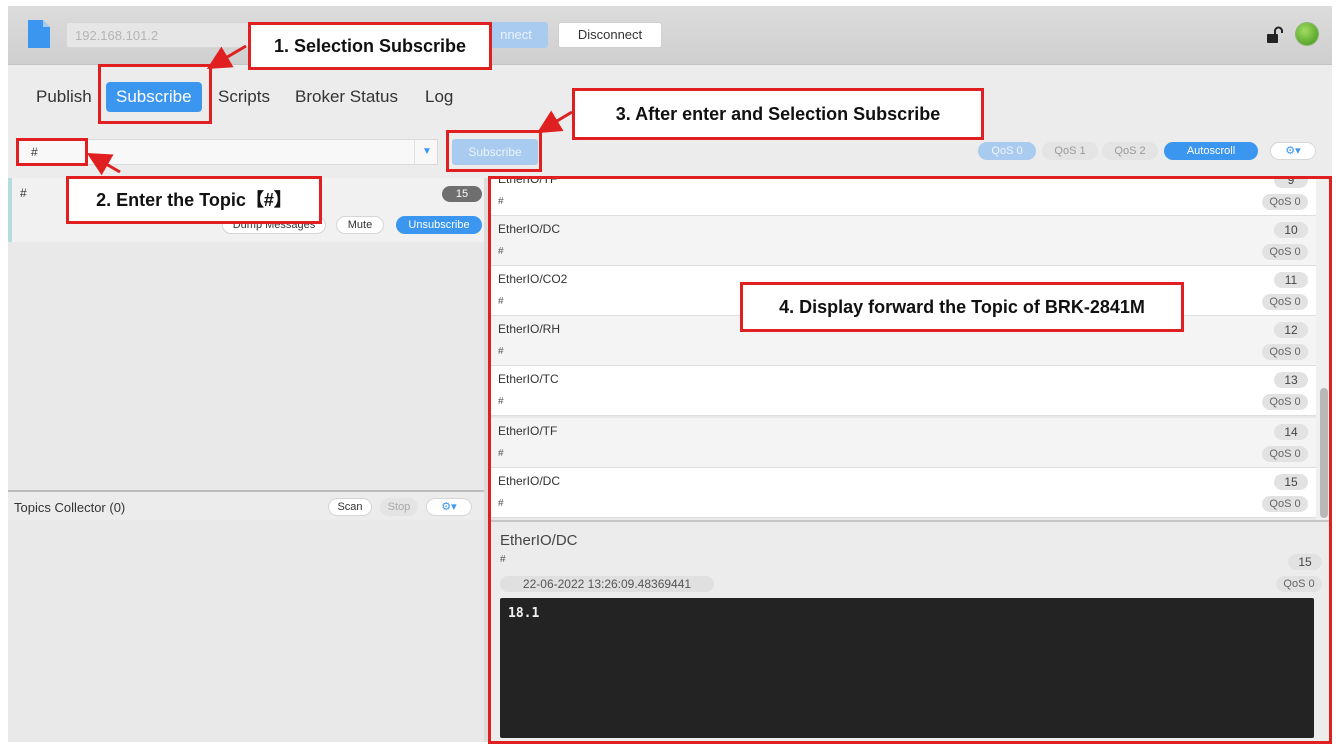 This screenshot has width=1336, height=744. Describe the element at coordinates (670, 35) in the screenshot. I see `connection-bar: 192.168.101.2 nnect Disconnect` at that location.